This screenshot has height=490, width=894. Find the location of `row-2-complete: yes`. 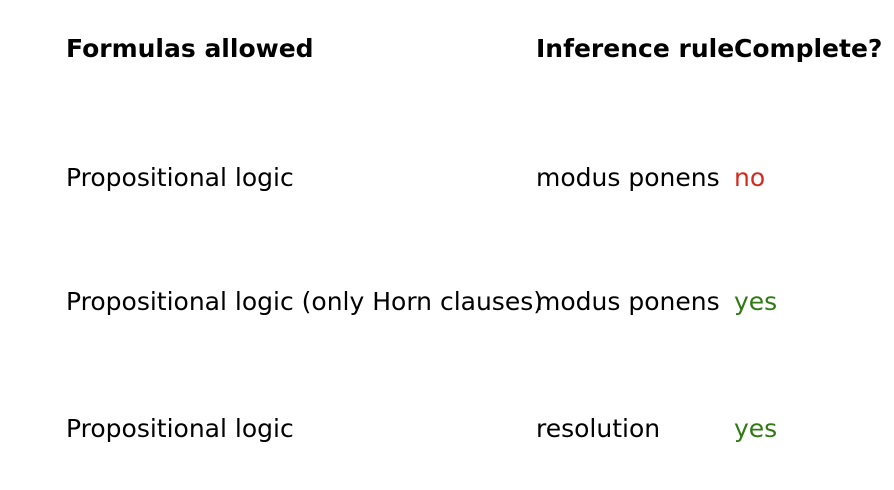

row-2-complete: yes is located at coordinates (756, 301).